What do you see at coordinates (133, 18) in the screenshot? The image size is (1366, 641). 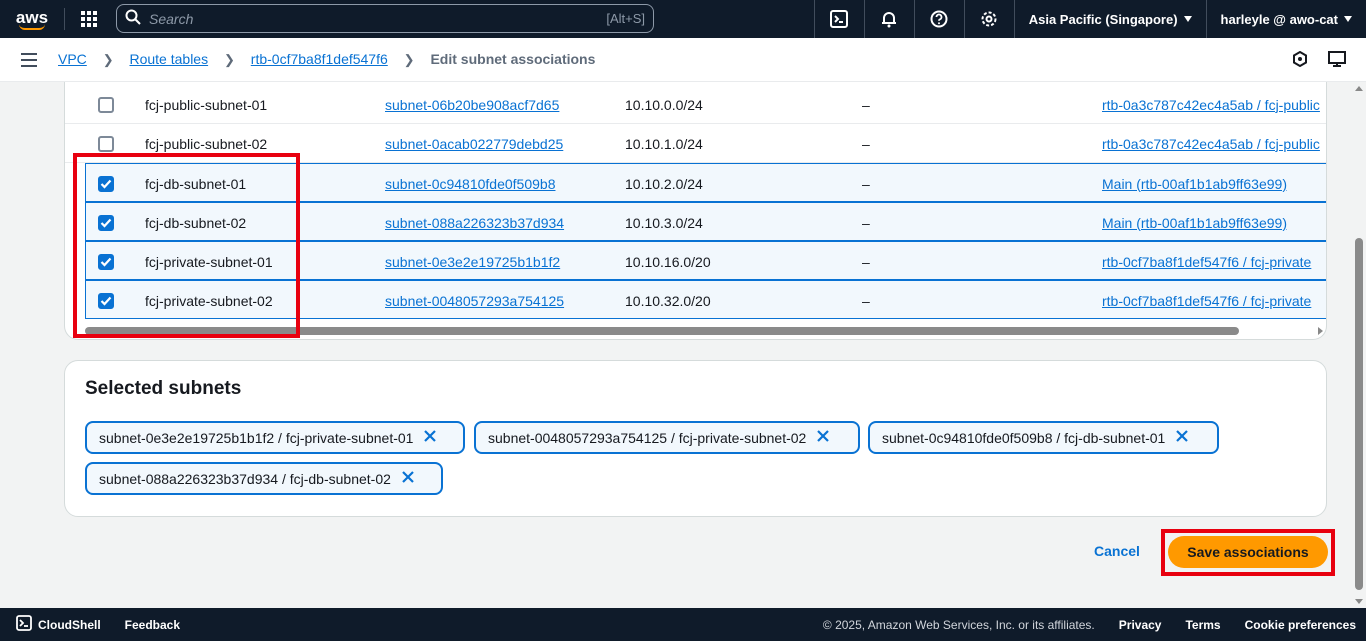 I see `search-icon` at bounding box center [133, 18].